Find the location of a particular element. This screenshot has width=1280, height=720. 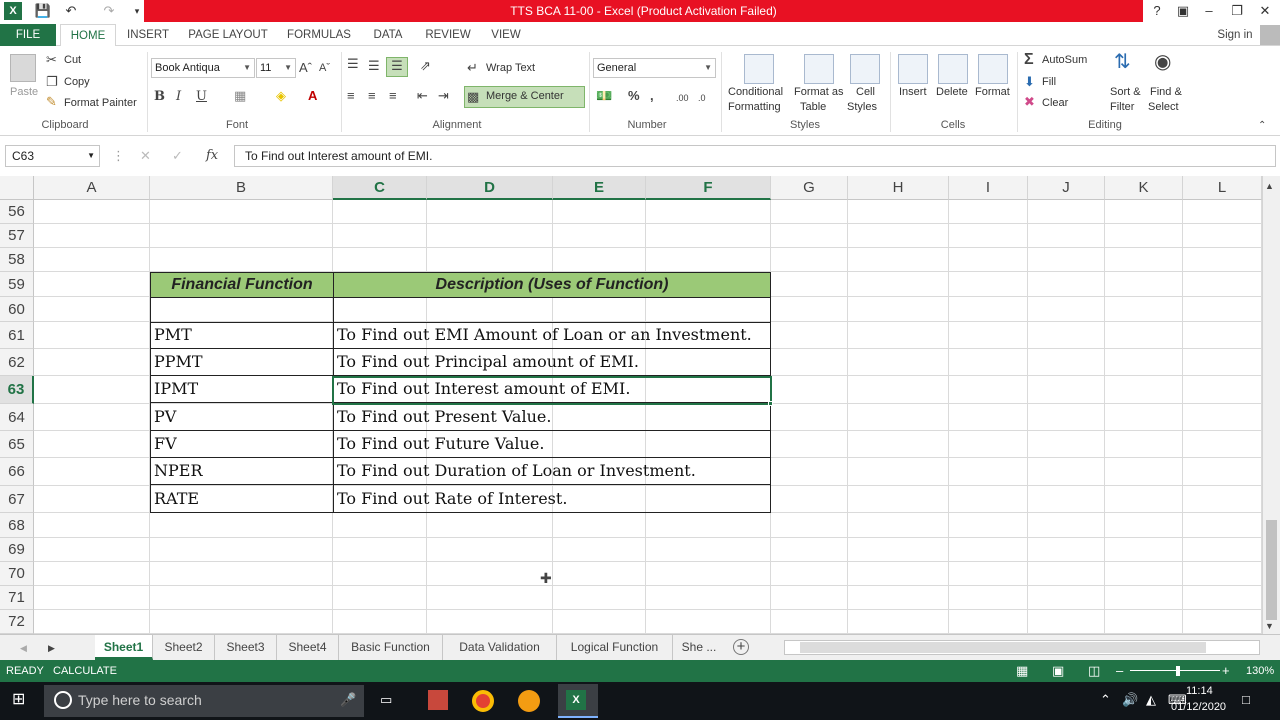

next-sheet-icon: ▶ is located at coordinates (51, 648).